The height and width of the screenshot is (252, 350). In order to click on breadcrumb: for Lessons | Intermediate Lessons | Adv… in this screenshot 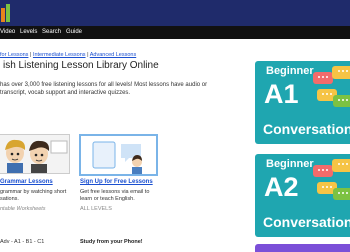, I will do `click(68, 55)`.